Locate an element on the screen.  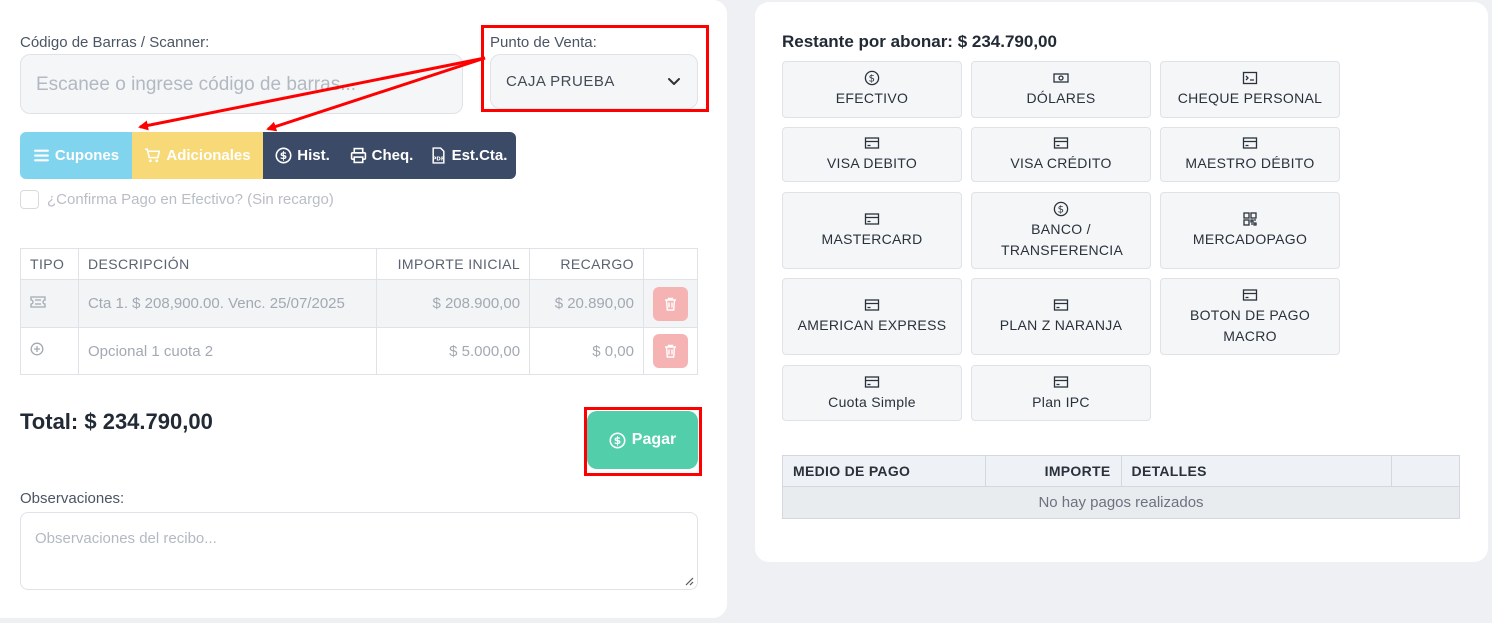
printer-icon is located at coordinates (358, 155).